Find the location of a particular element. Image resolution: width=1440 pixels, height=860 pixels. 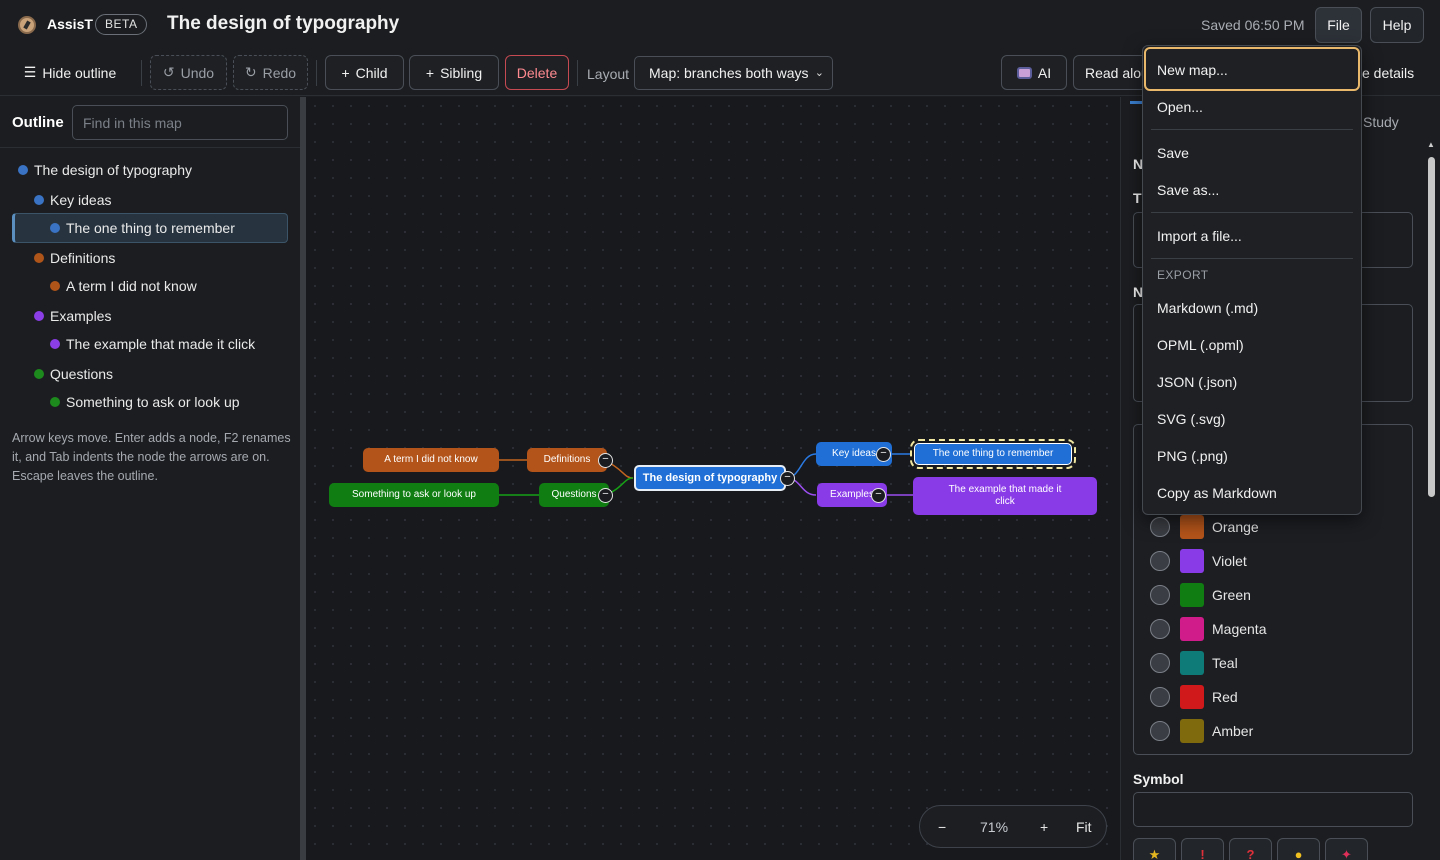

ai-button: AI is located at coordinates (1034, 72).